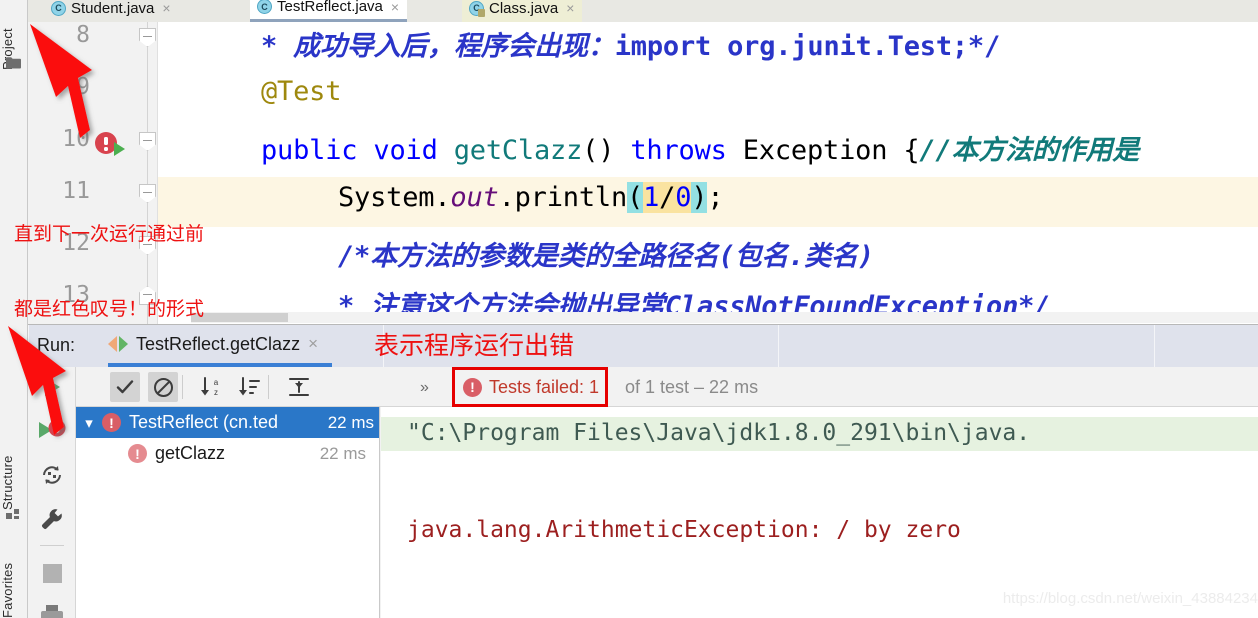  I want to click on editor-tab-class: C Class.java ×, so click(522, 11).